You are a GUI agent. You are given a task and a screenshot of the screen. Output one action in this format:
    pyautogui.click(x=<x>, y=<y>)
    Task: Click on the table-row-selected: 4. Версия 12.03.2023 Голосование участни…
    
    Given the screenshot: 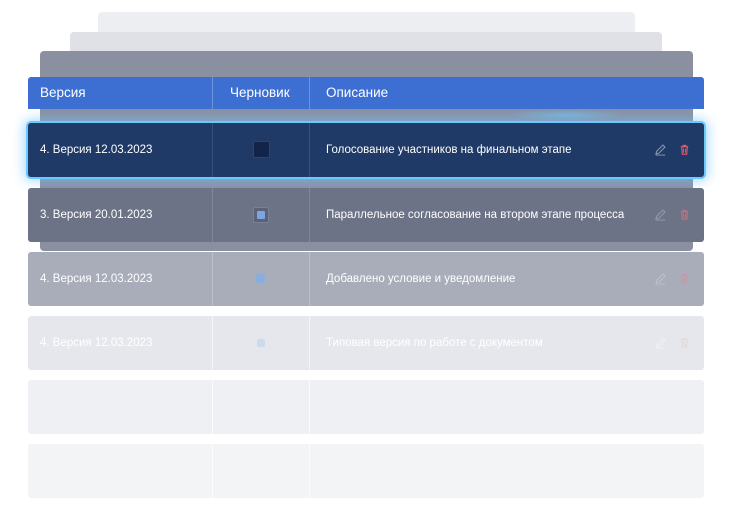 What is the action you would take?
    pyautogui.click(x=366, y=150)
    